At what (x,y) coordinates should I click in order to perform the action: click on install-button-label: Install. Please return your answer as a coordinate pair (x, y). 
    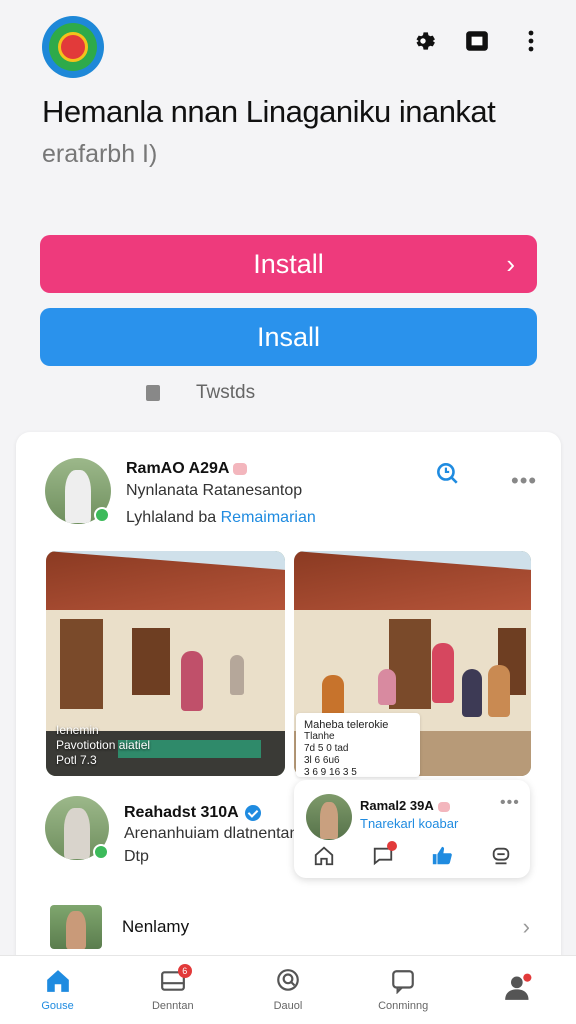
    Looking at the image, I should click on (288, 263).